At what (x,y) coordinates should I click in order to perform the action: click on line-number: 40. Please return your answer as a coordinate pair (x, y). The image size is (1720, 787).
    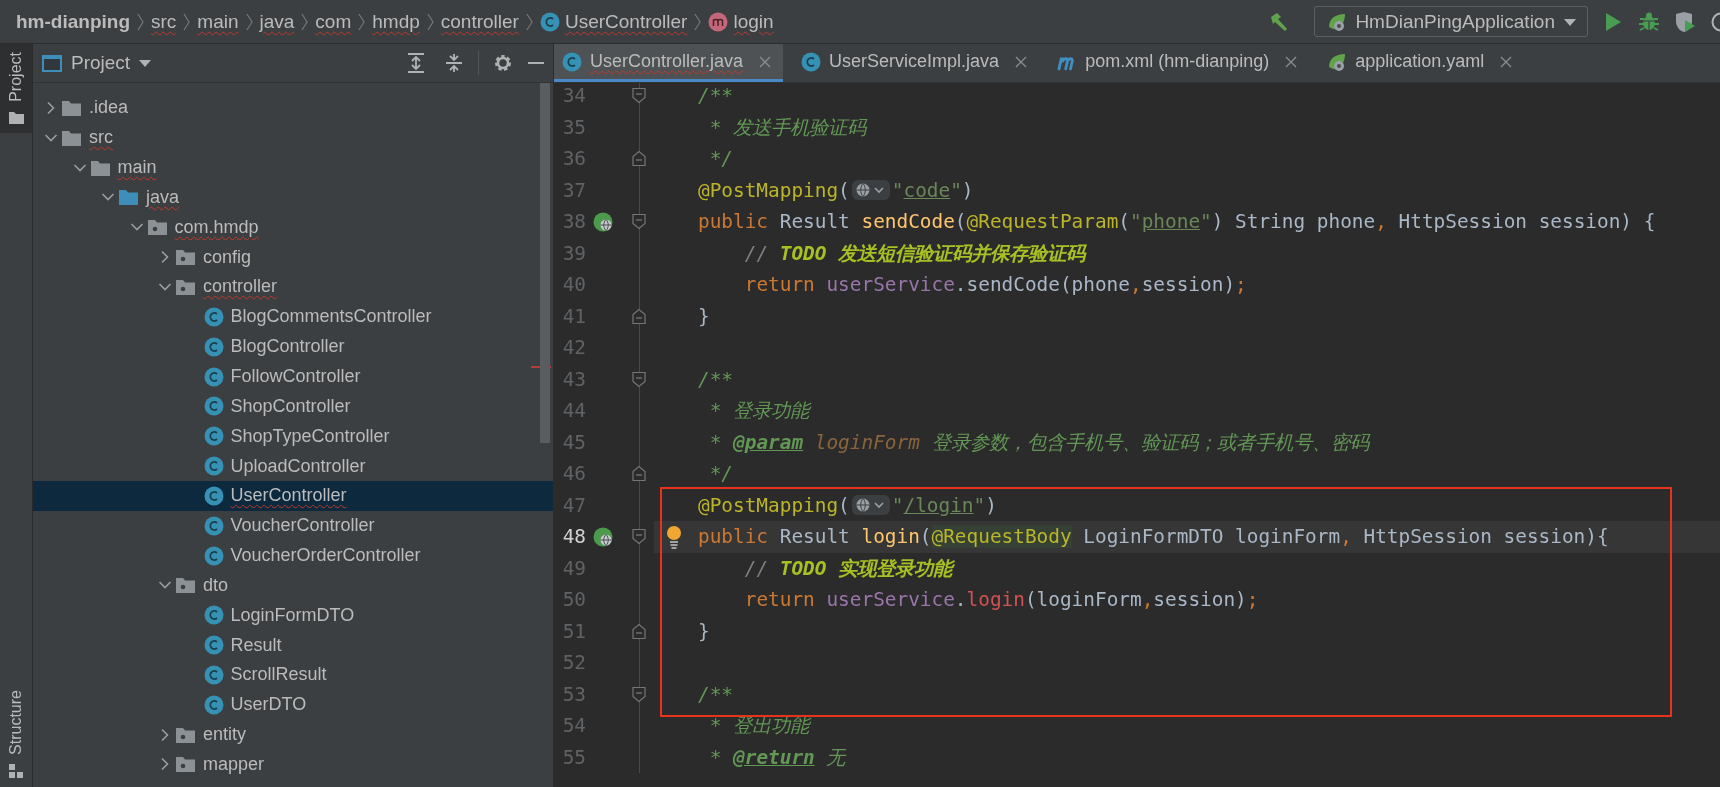
    Looking at the image, I should click on (573, 285).